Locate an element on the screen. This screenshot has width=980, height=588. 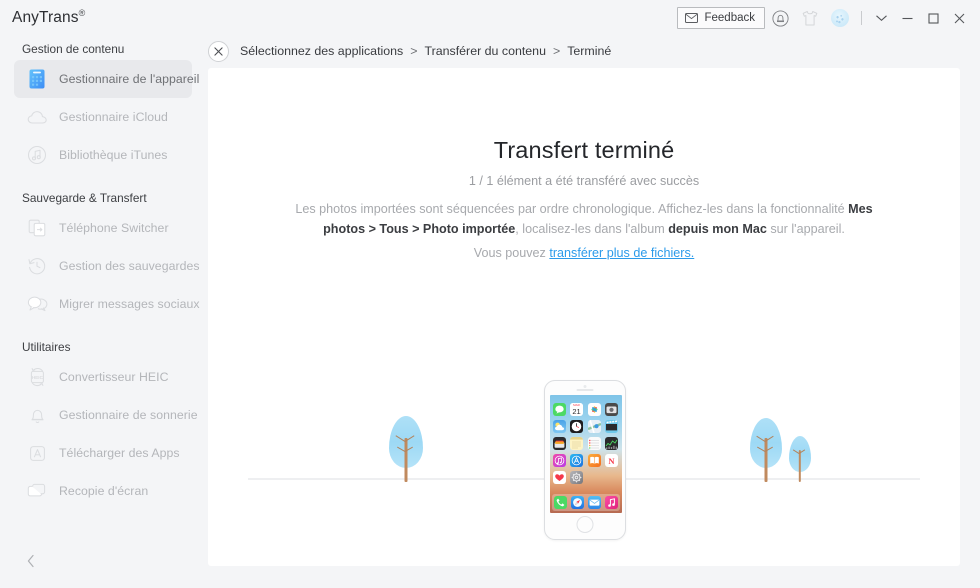
sidebar-item-social-messages: Migrer messages sociaux is located at coordinates (107, 304).